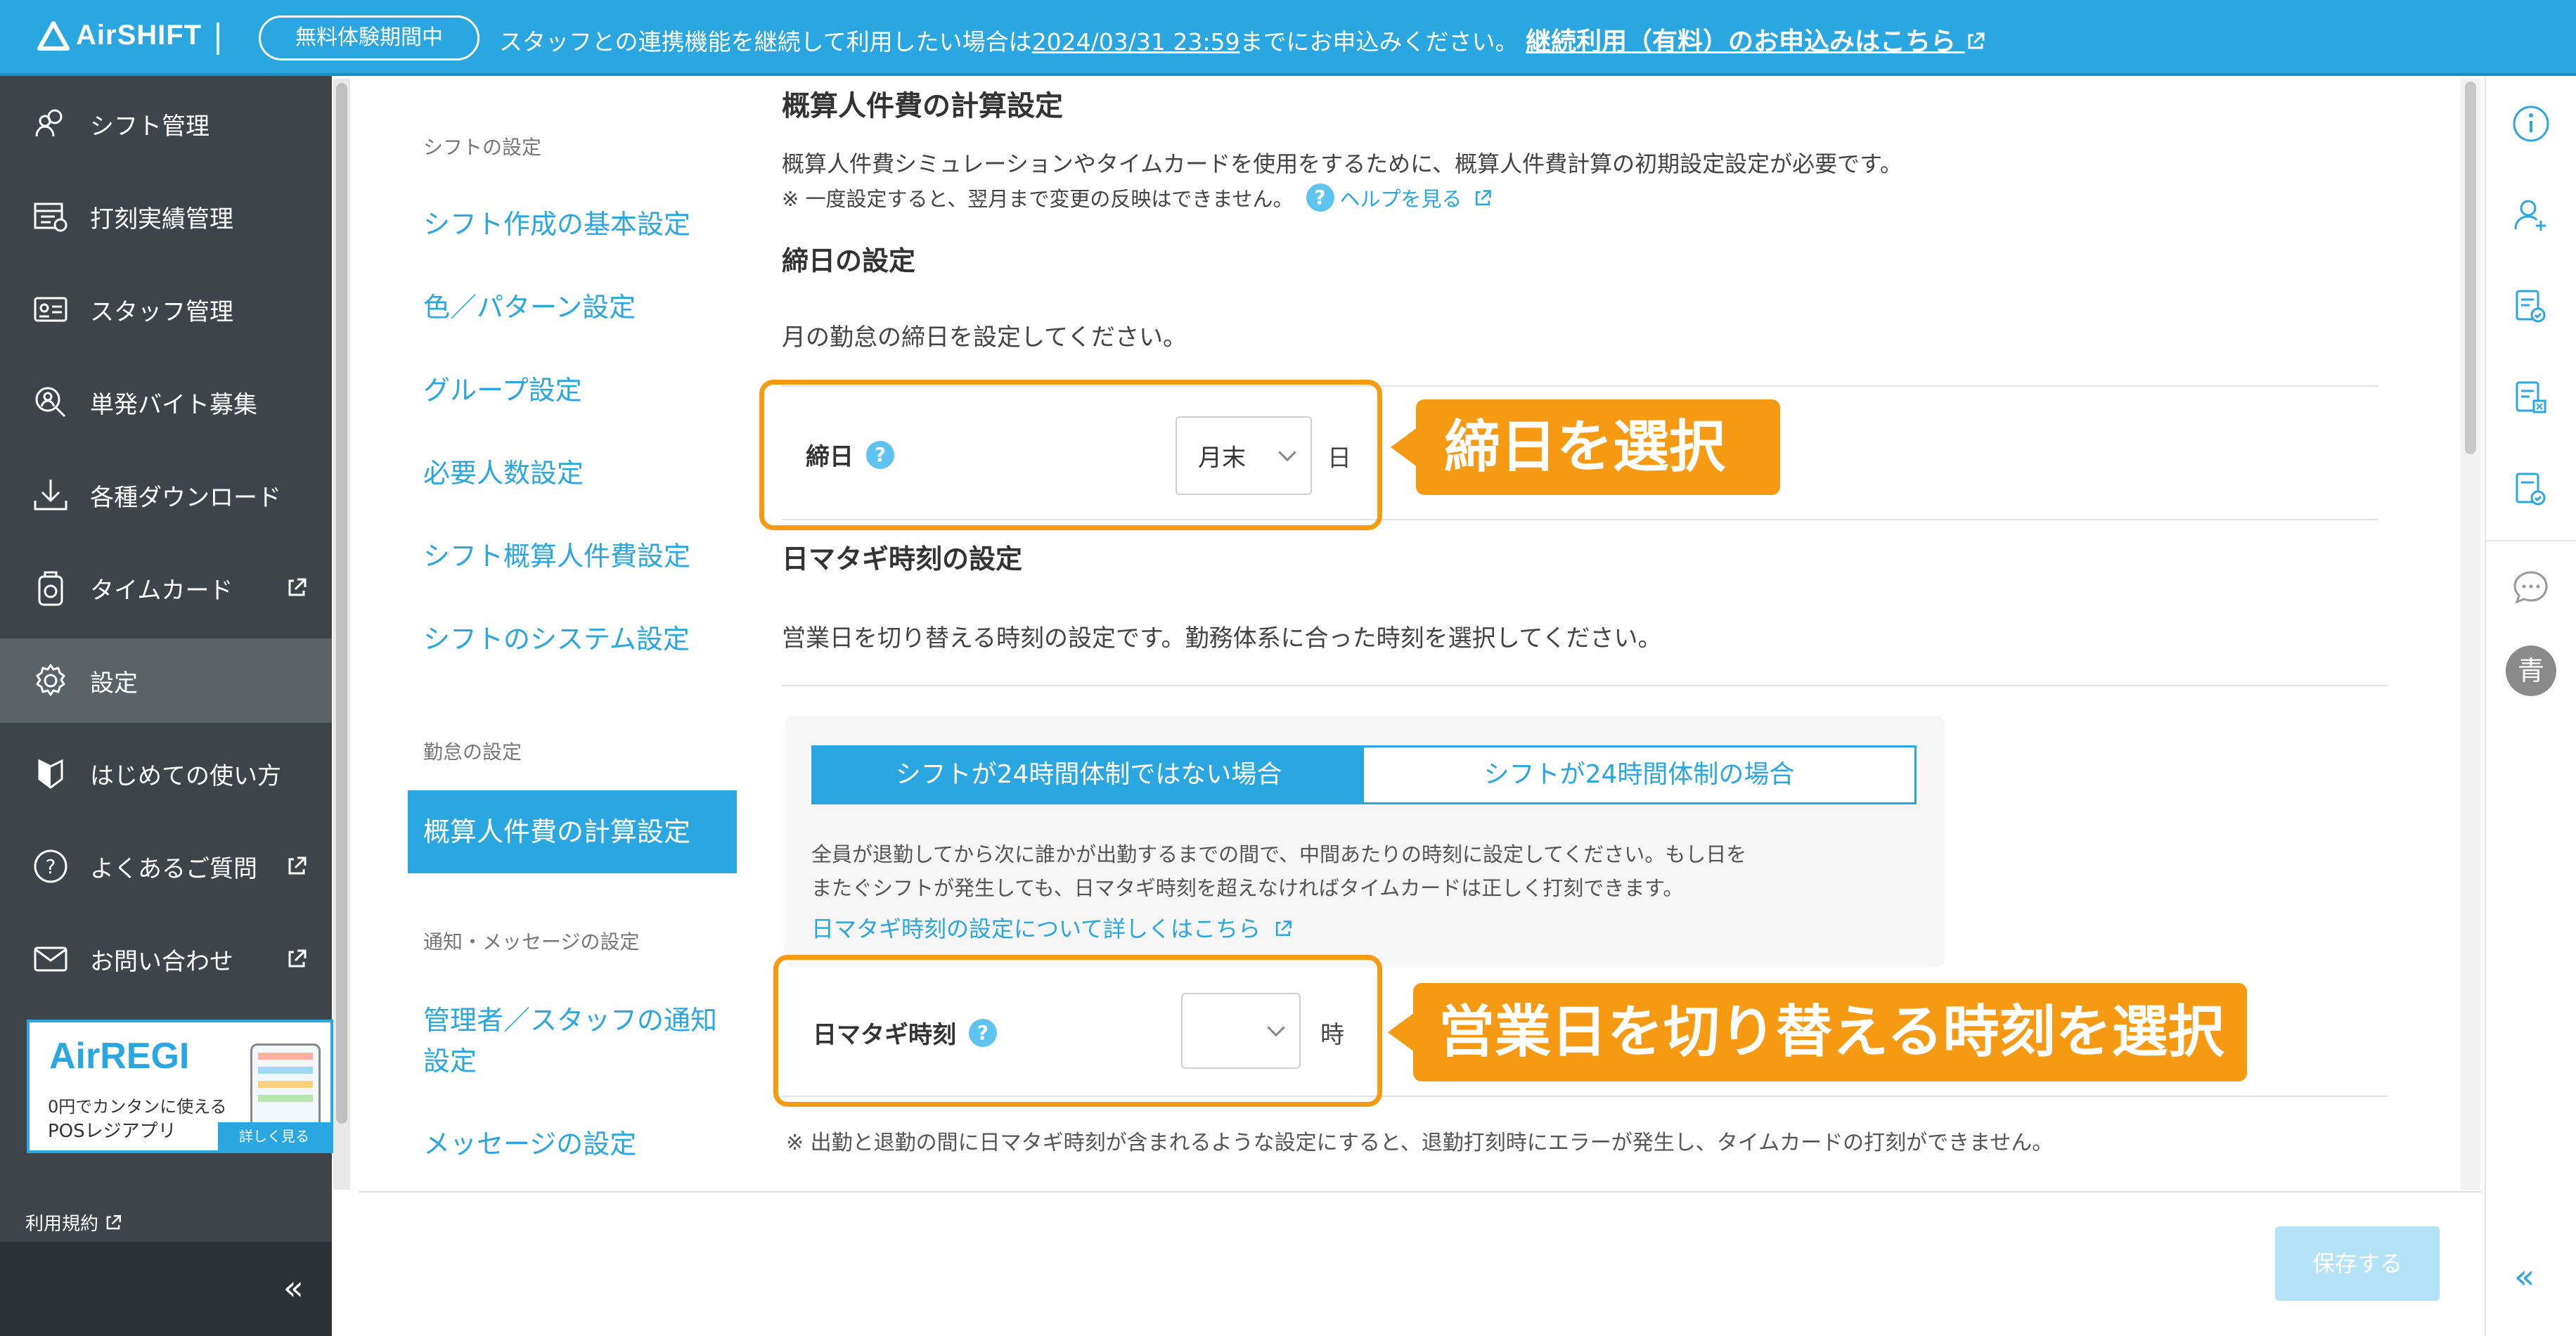 This screenshot has height=1336, width=2576. Describe the element at coordinates (578, 1144) in the screenshot. I see `submenu-item-message: メッセージの設定` at that location.